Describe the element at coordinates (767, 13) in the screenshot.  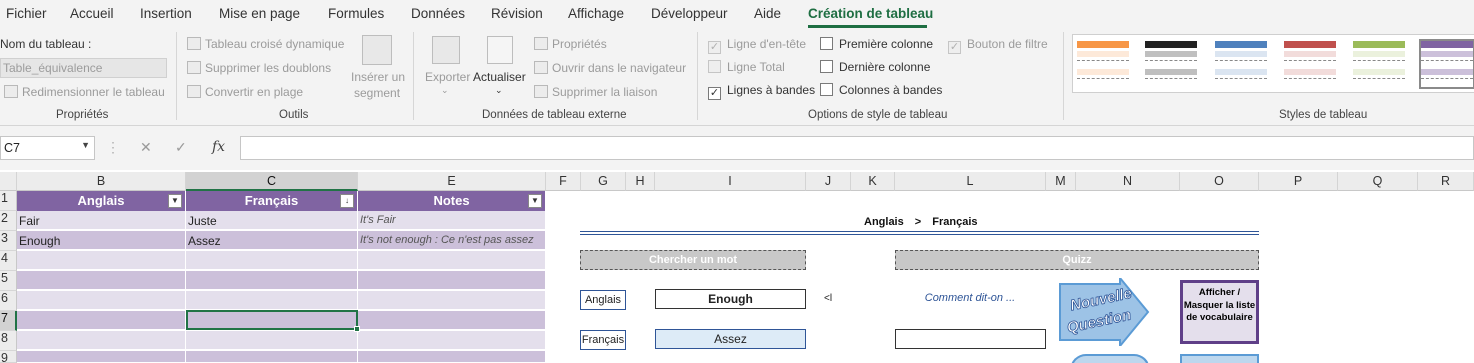
I see `tab-aide: Aide` at that location.